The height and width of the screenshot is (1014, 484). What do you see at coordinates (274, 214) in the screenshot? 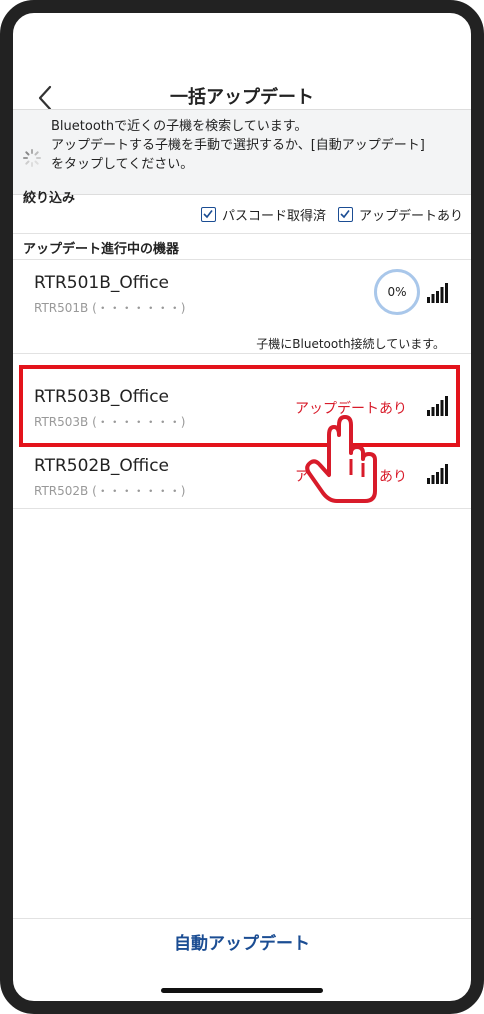
I see `passcode-filter-label: パスコード取得済` at bounding box center [274, 214].